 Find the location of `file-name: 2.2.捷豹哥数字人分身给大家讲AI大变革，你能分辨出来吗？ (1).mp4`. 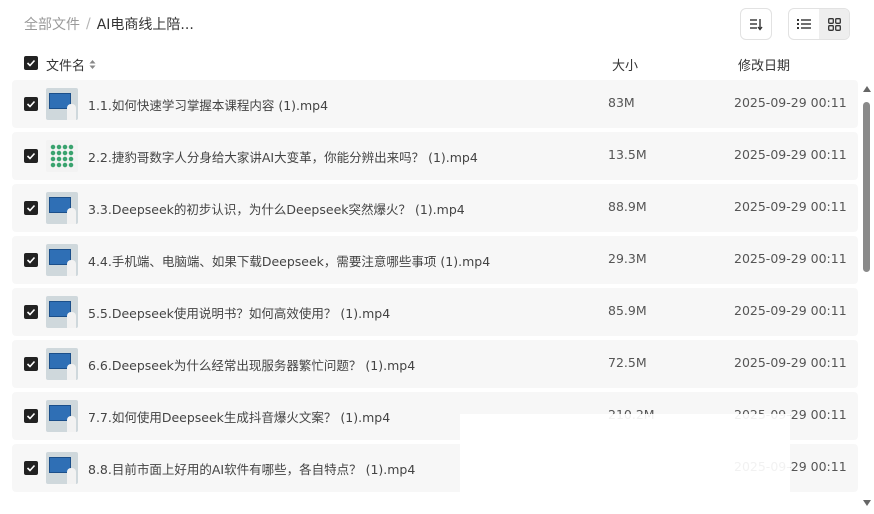

file-name: 2.2.捷豹哥数字人分身给大家讲AI大变革，你能分辨出来吗？ (1).mp4 is located at coordinates (283, 156).